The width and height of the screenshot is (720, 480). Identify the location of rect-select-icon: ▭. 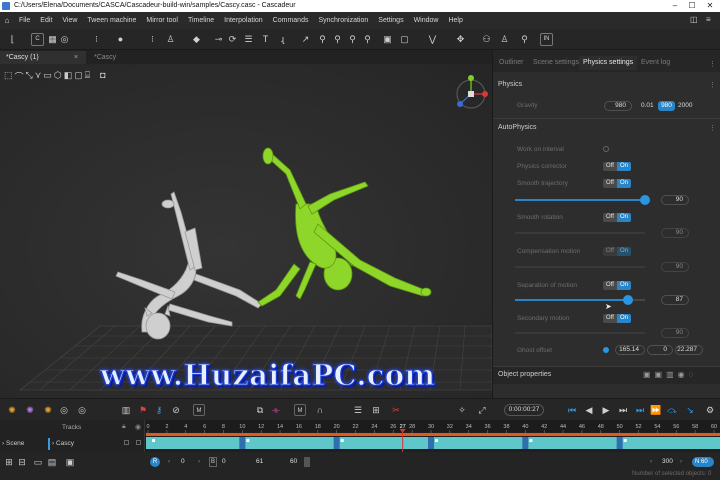
(47, 76).